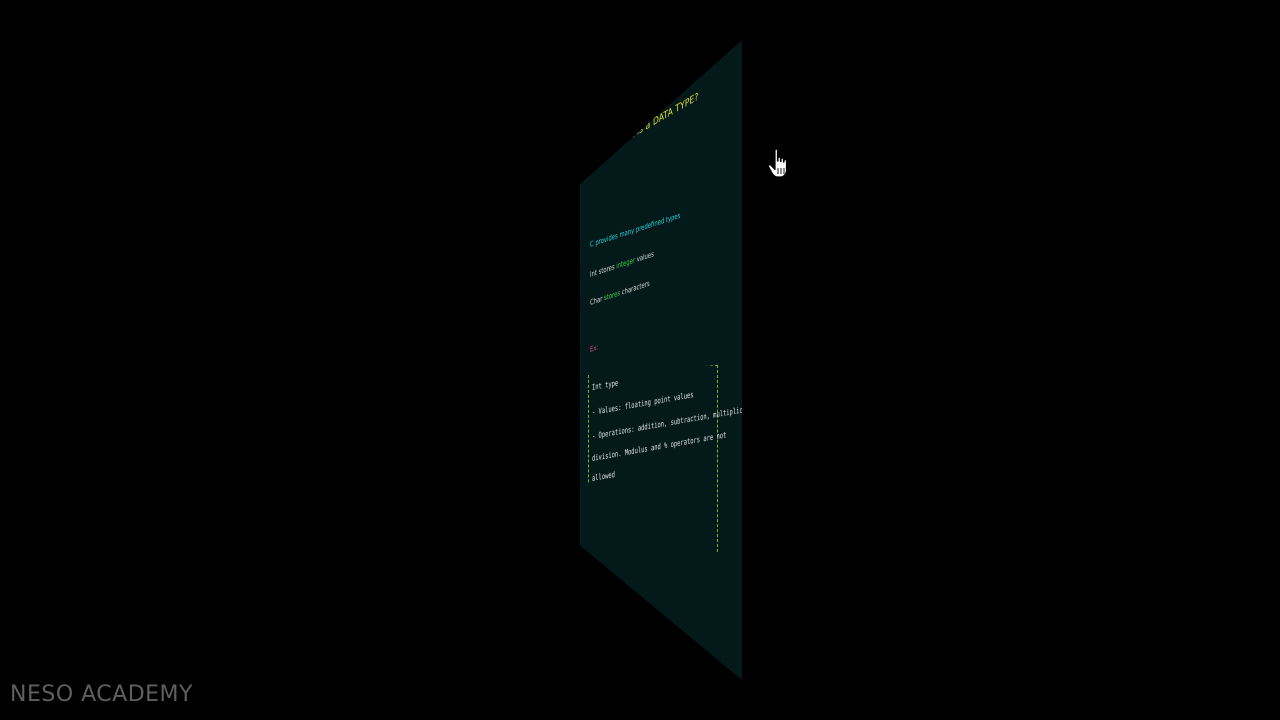 Image resolution: width=1280 pixels, height=720 pixels. I want to click on point-1-highlight: integer, so click(626, 263).